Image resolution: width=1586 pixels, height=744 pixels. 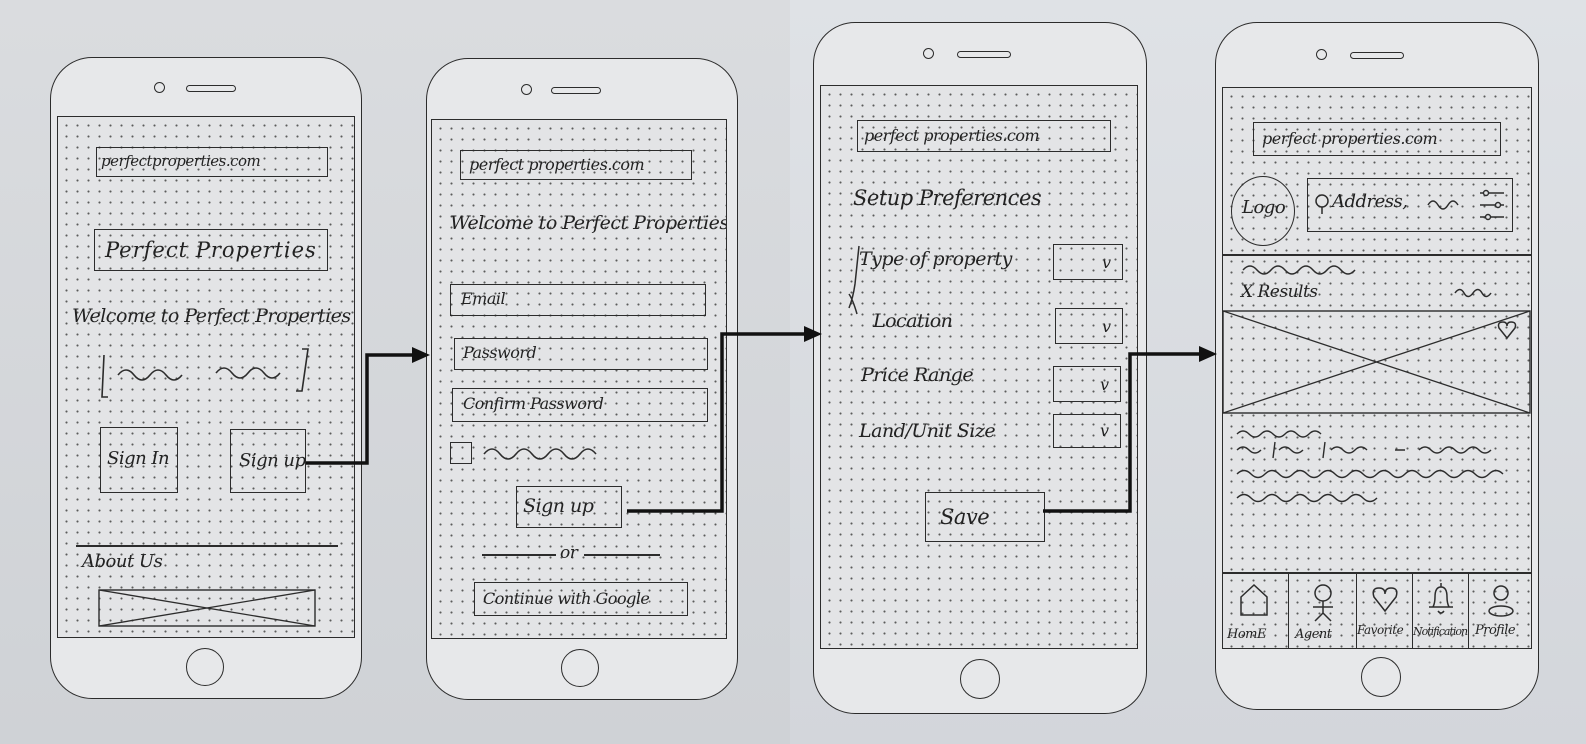 What do you see at coordinates (1370, 201) in the screenshot?
I see `search-text: Address,` at bounding box center [1370, 201].